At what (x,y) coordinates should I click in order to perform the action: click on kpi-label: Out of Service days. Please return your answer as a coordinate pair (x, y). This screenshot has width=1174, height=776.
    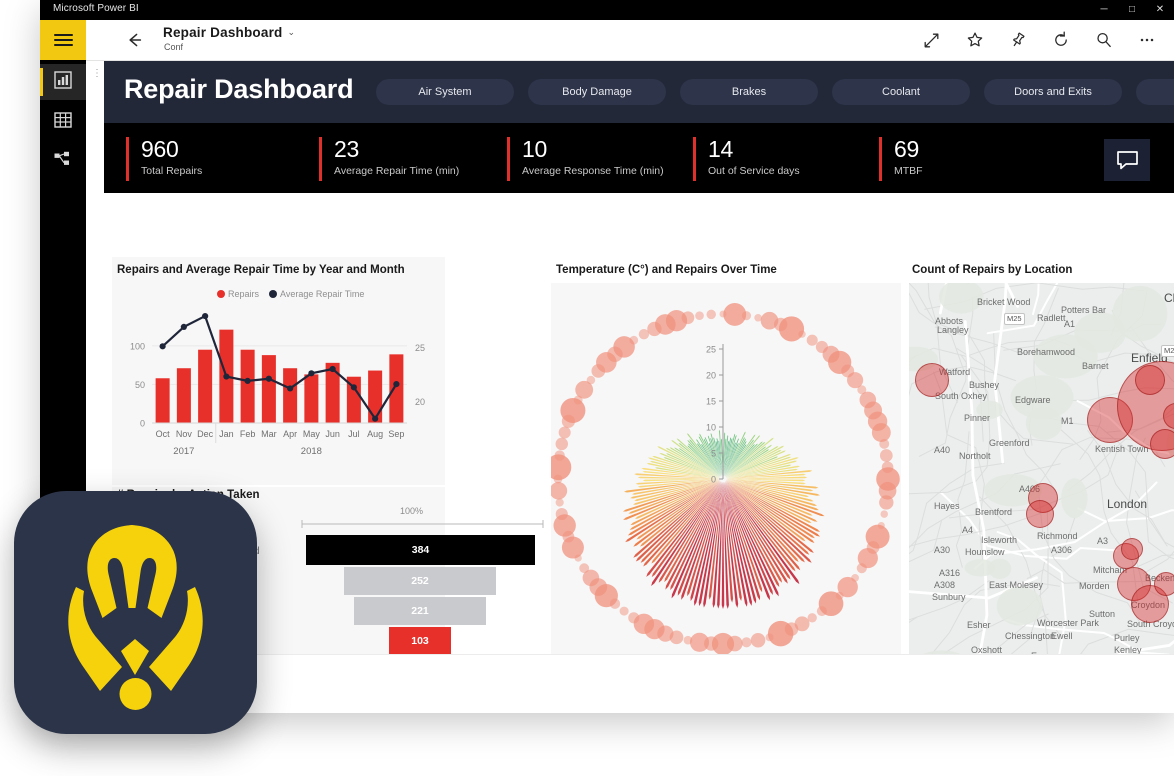
    Looking at the image, I should click on (754, 171).